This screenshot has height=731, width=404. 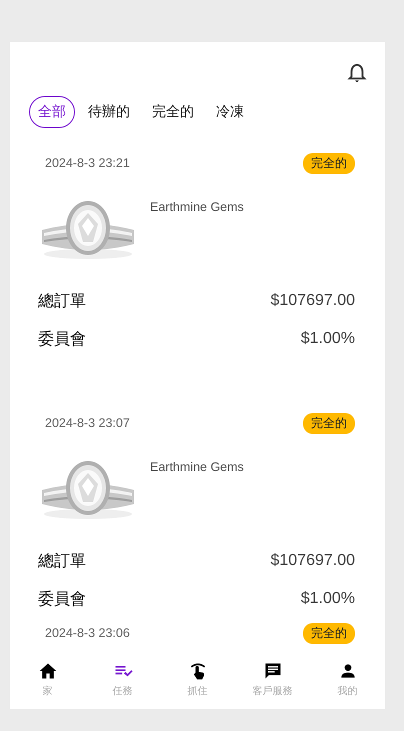 What do you see at coordinates (122, 691) in the screenshot?
I see `nav-label: 任務` at bounding box center [122, 691].